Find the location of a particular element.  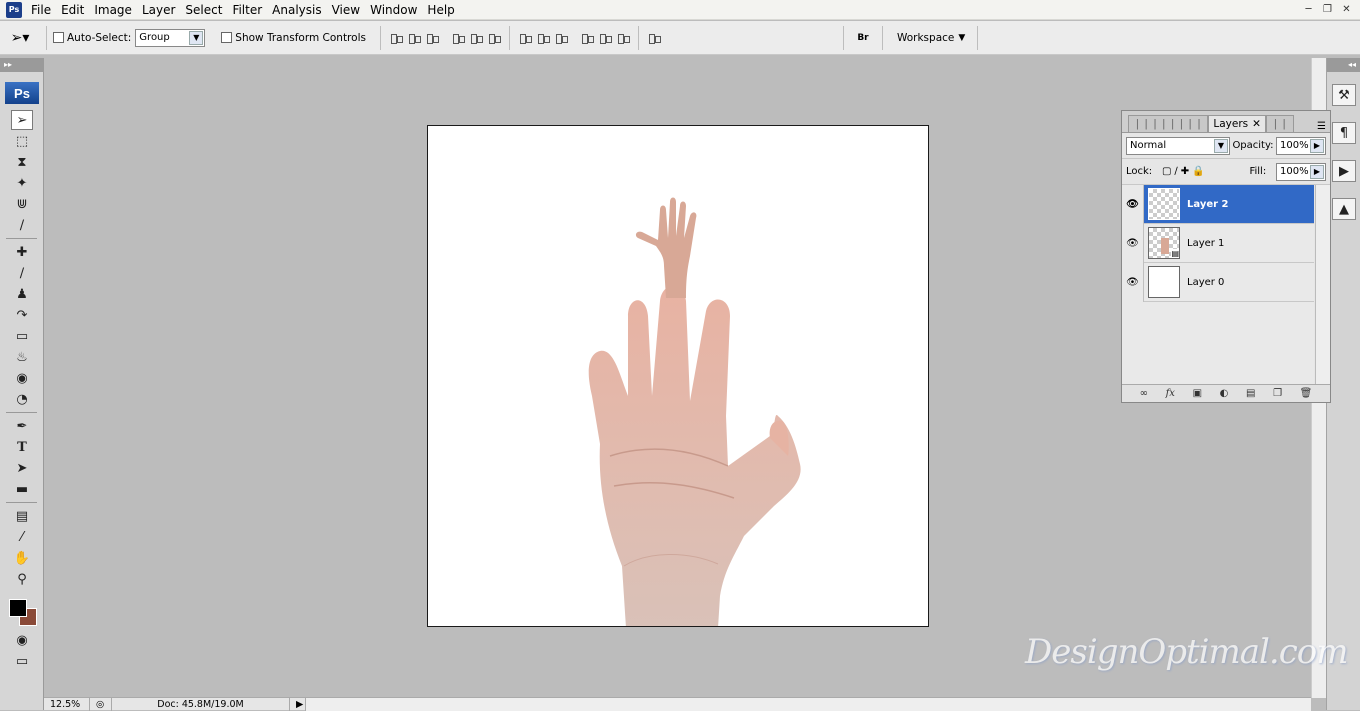

actions-icon: ▶ is located at coordinates (1344, 171).